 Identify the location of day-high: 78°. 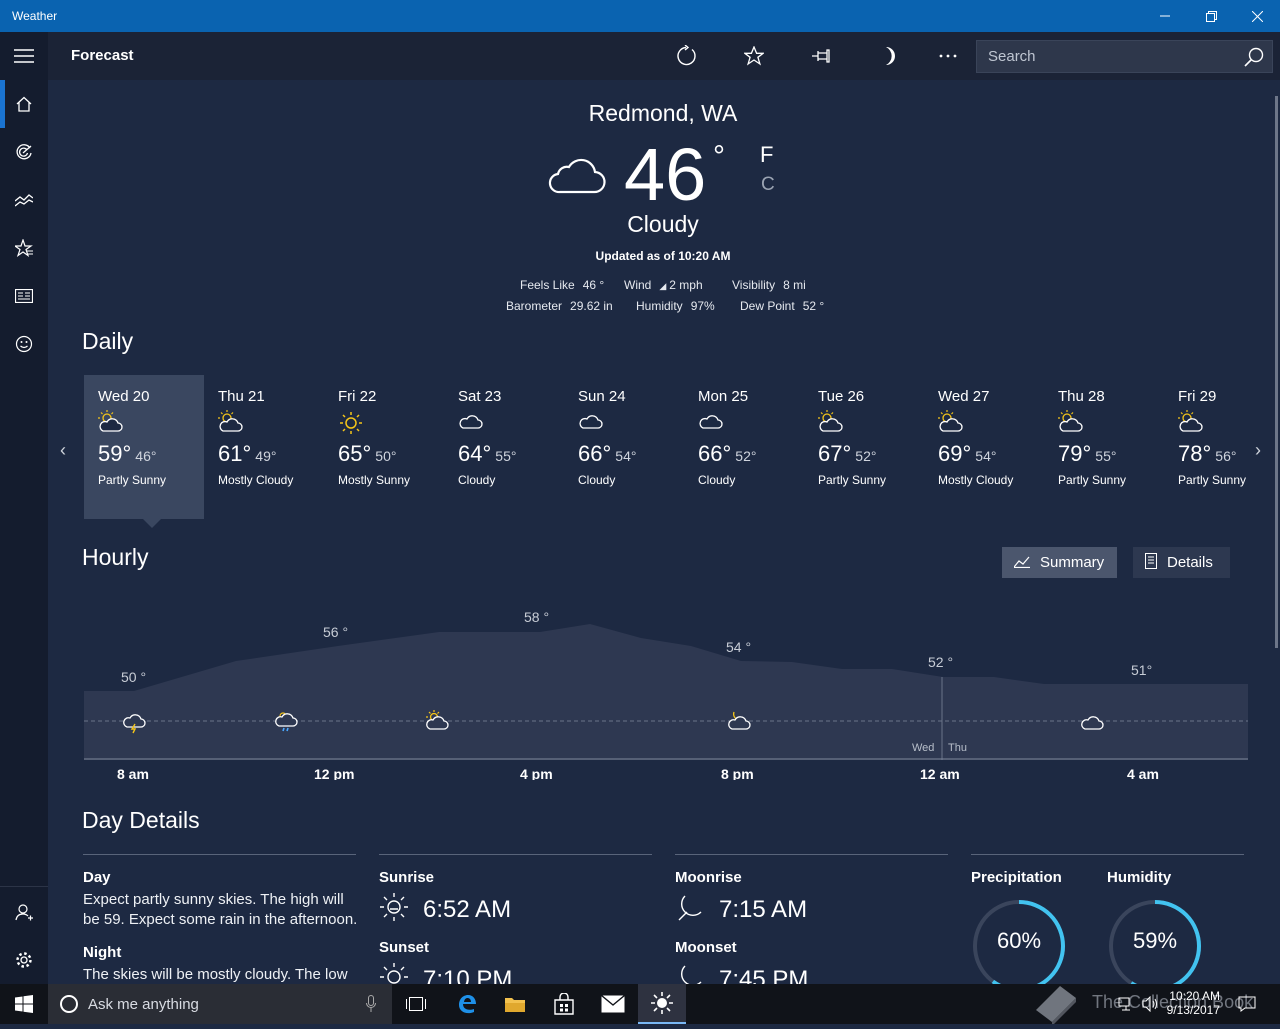
(1195, 453).